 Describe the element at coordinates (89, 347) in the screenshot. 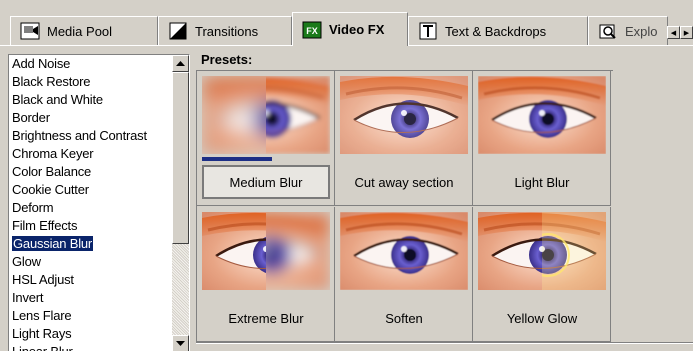

I see `list-item: Linear Blur` at that location.